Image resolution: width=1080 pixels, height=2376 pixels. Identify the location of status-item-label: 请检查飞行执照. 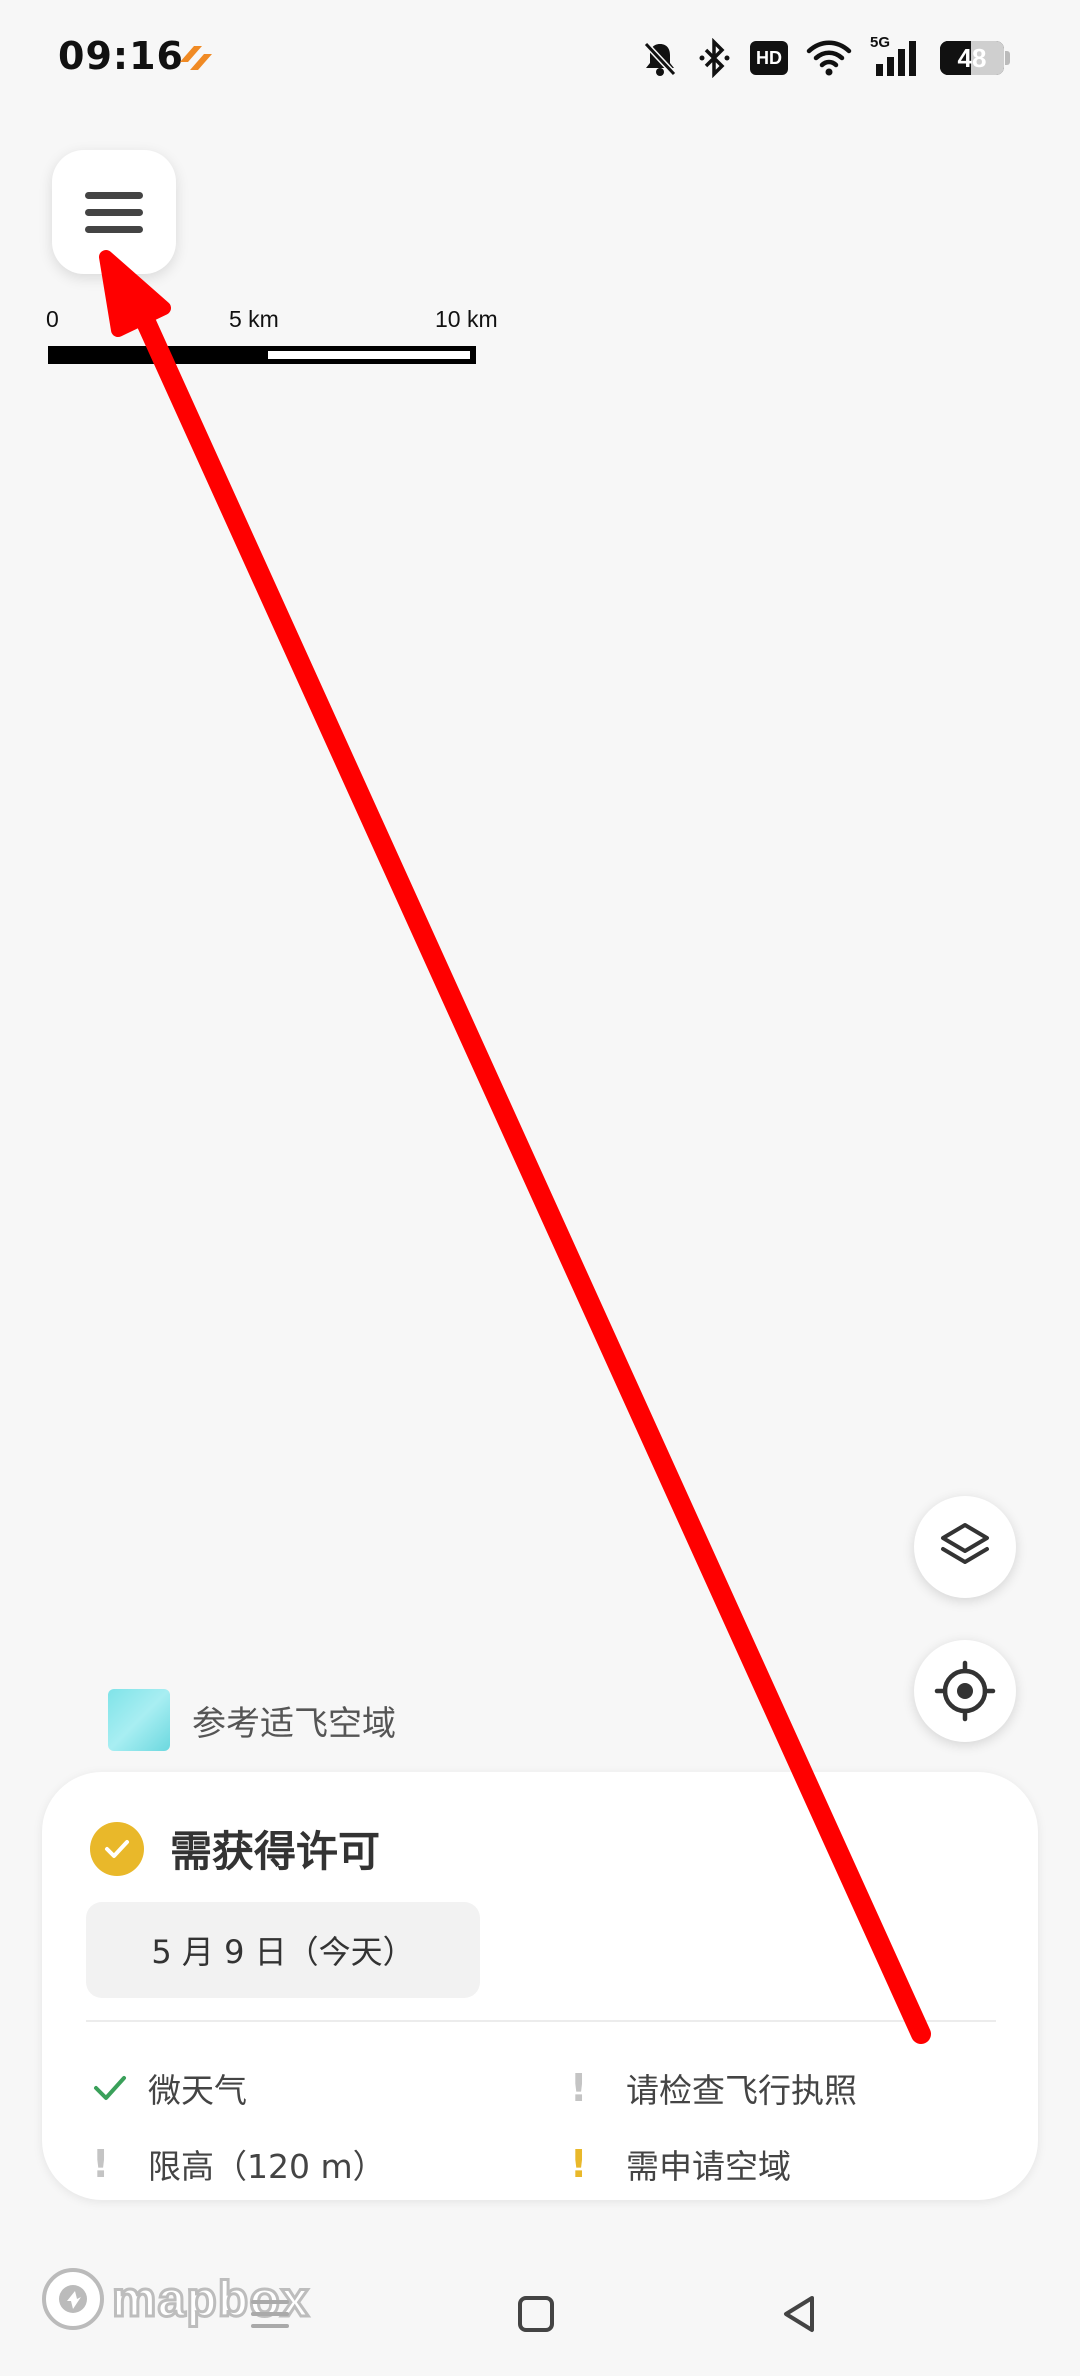
(741, 2090).